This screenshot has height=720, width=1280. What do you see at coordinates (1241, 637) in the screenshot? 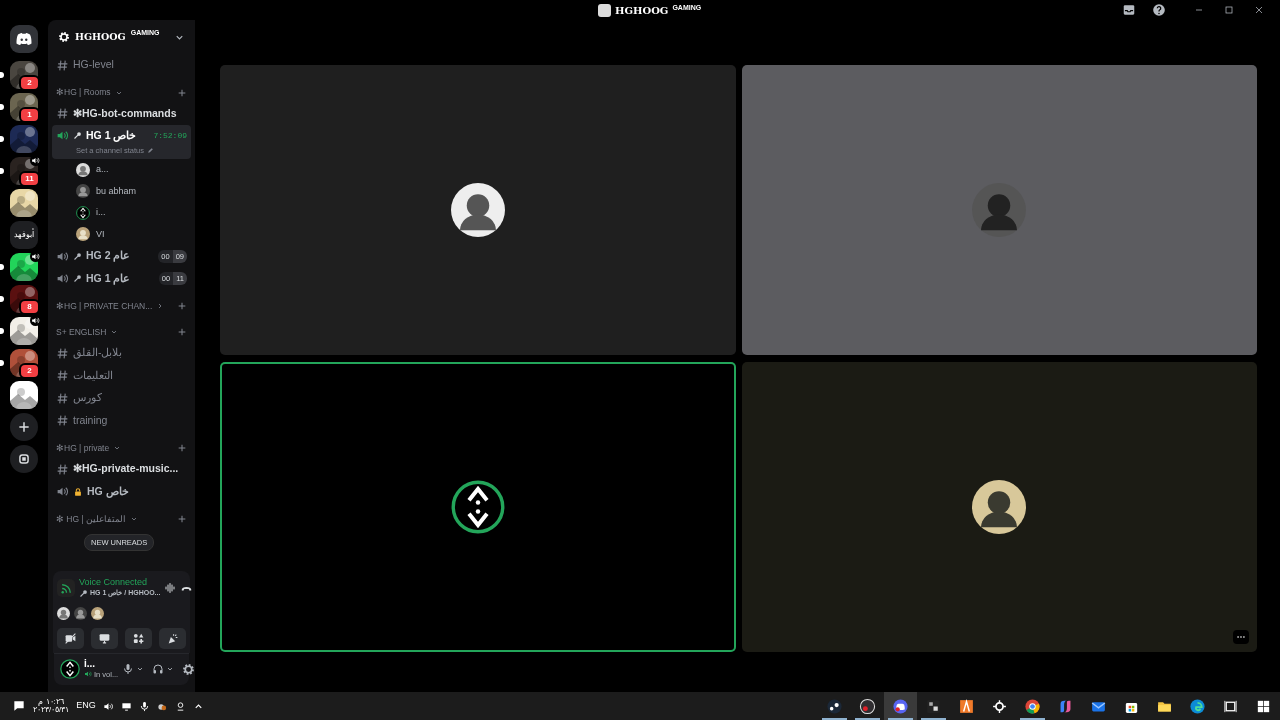
I see `more-button` at bounding box center [1241, 637].